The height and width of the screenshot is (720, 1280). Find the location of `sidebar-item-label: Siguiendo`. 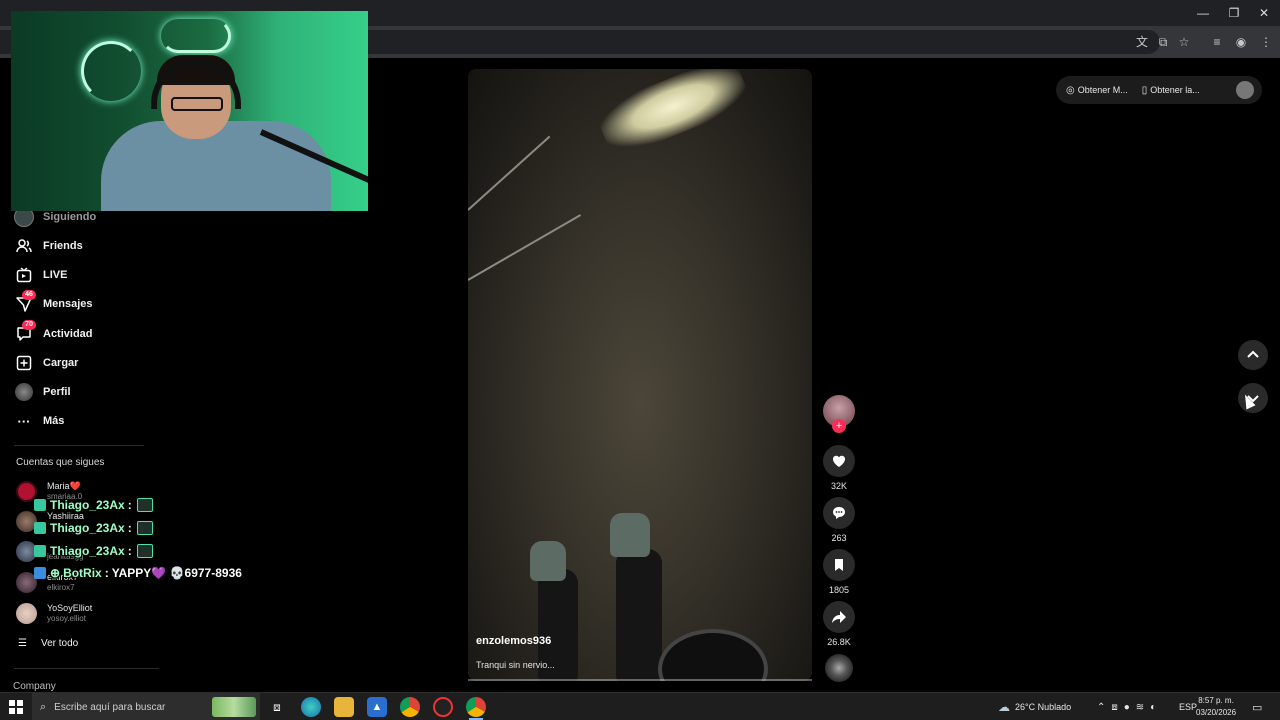

sidebar-item-label: Siguiendo is located at coordinates (70, 217).